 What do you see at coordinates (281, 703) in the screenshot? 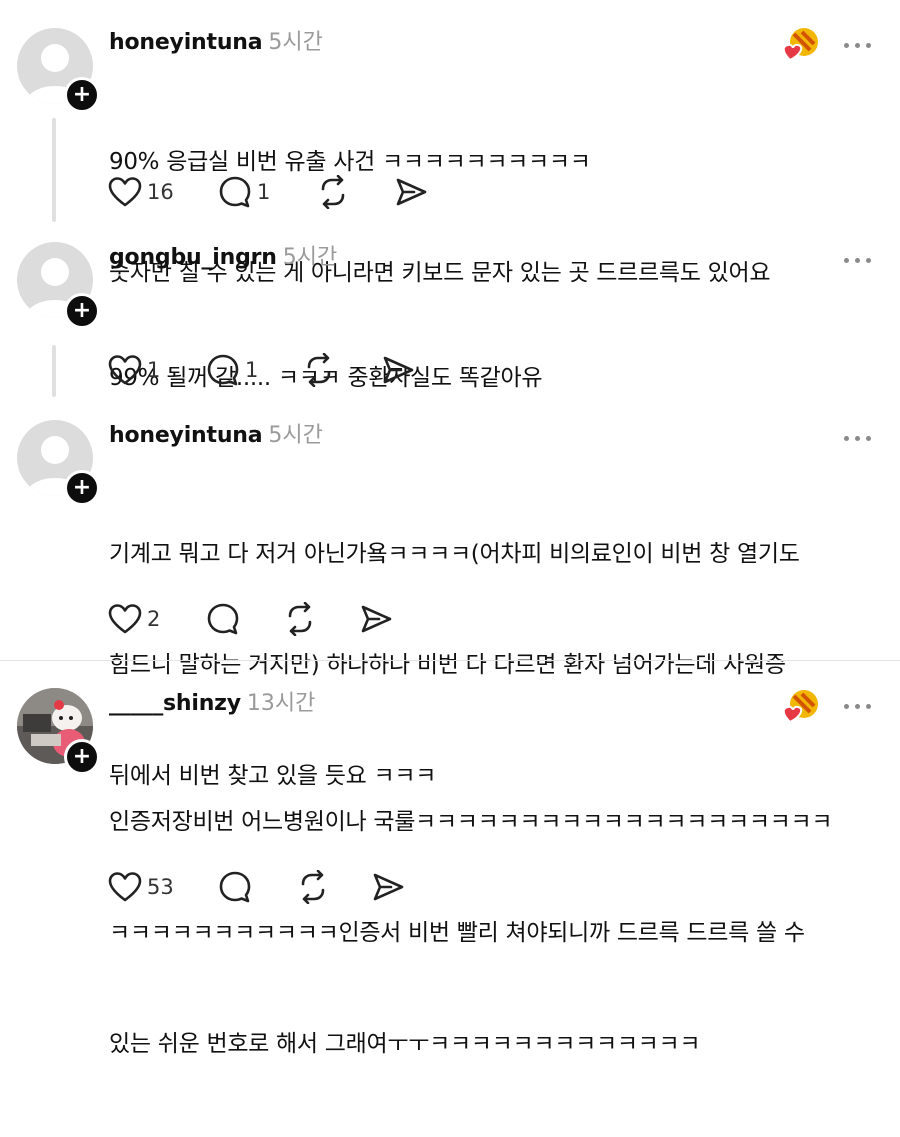
I see `timestamp: 13시간` at bounding box center [281, 703].